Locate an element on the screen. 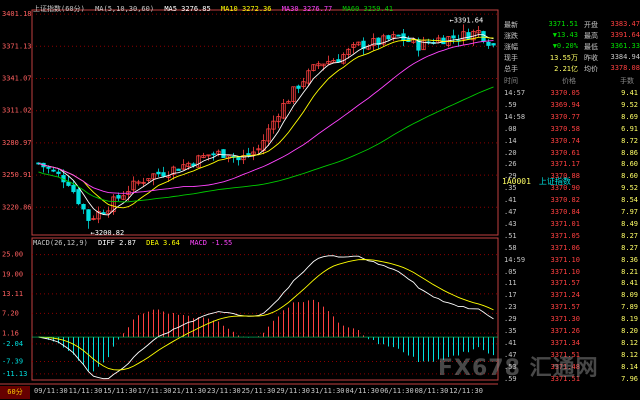 The width and height of the screenshot is (640, 400). tick-qty: 9.52 is located at coordinates (629, 188).